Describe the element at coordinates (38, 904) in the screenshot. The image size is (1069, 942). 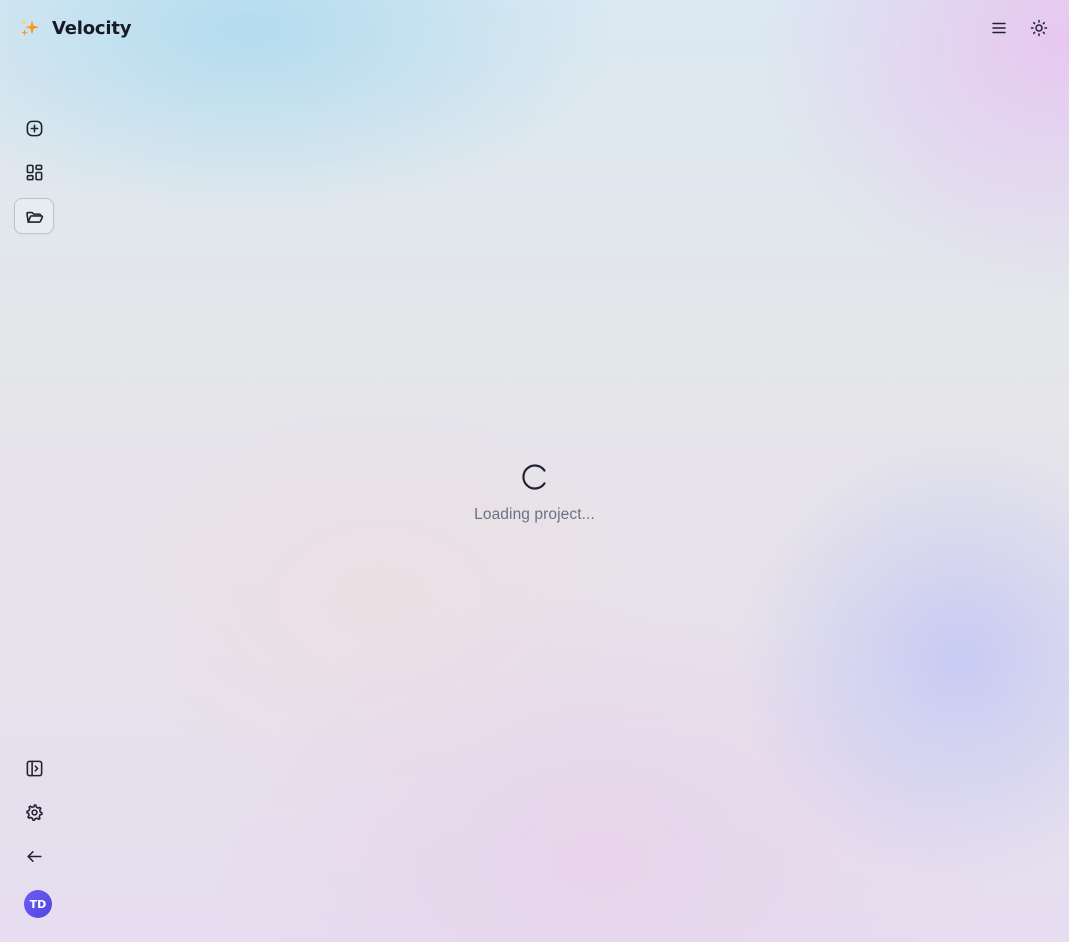
I see `user-avatar: TD` at that location.